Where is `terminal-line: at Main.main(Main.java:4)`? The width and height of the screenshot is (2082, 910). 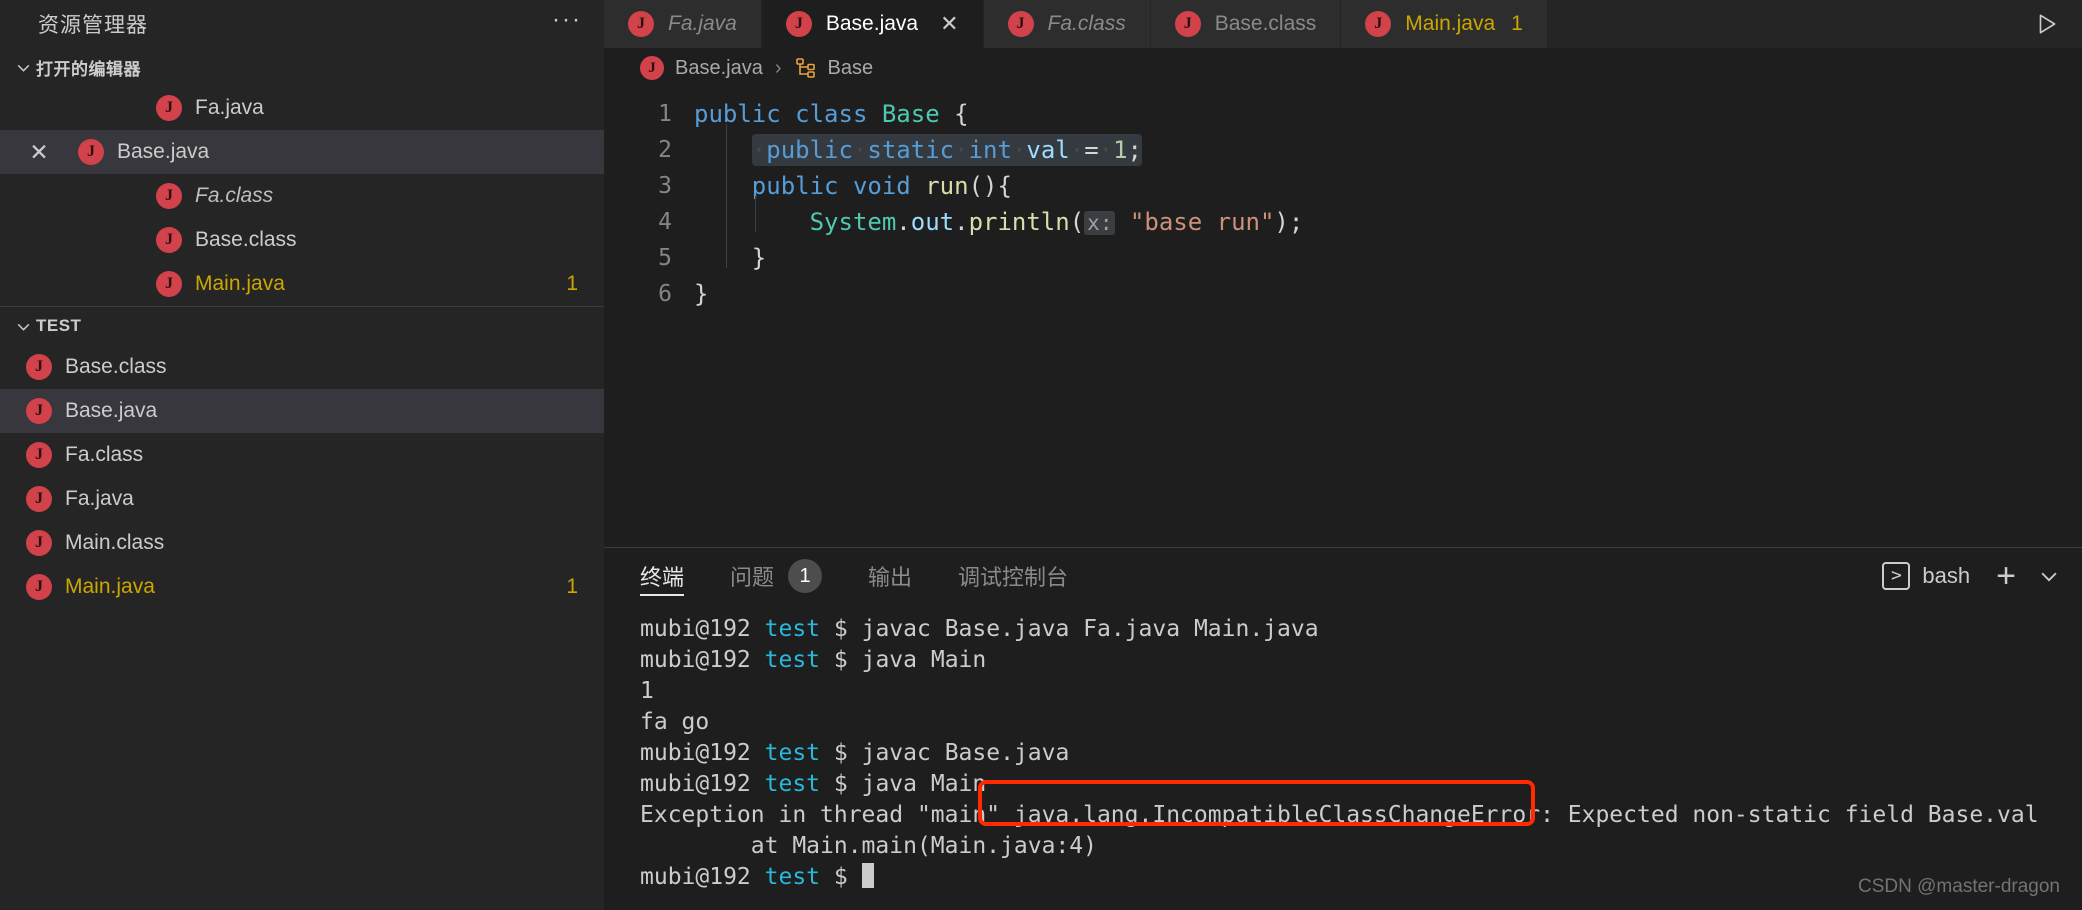
terminal-line: at Main.main(Main.java:4) is located at coordinates (868, 846).